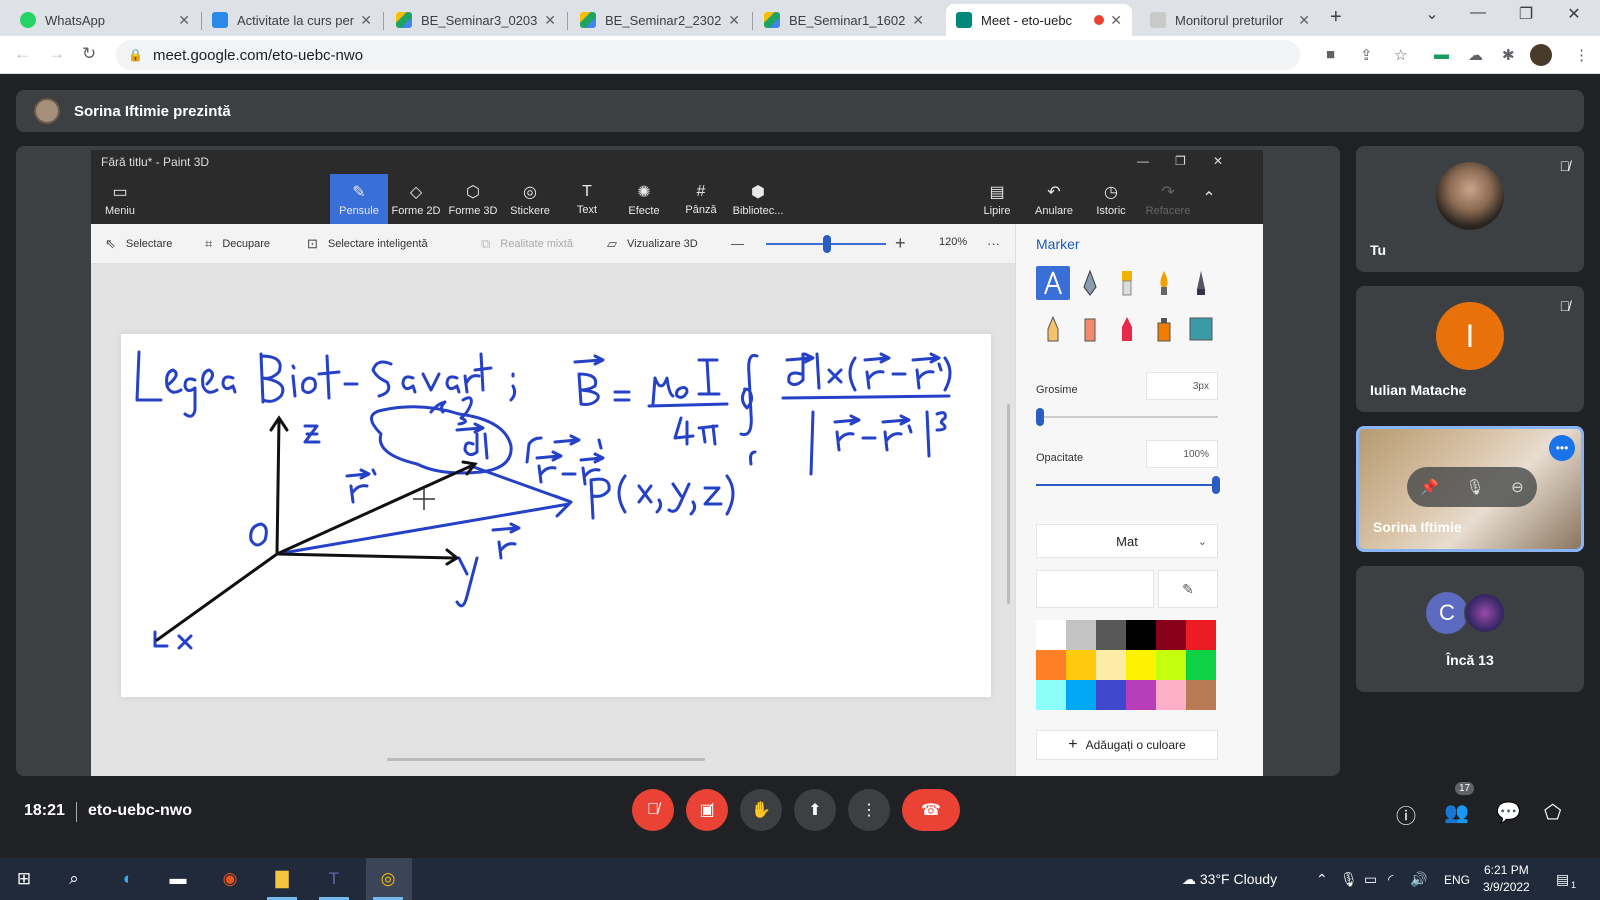  Describe the element at coordinates (1432, 14) in the screenshot. I see `tab-search-icon: ⌄` at that location.